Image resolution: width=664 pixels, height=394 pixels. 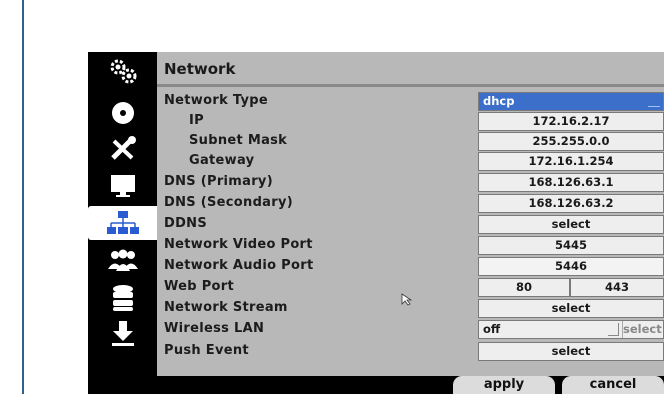 I want to click on ddns-row: DDNS select, so click(x=410, y=224).